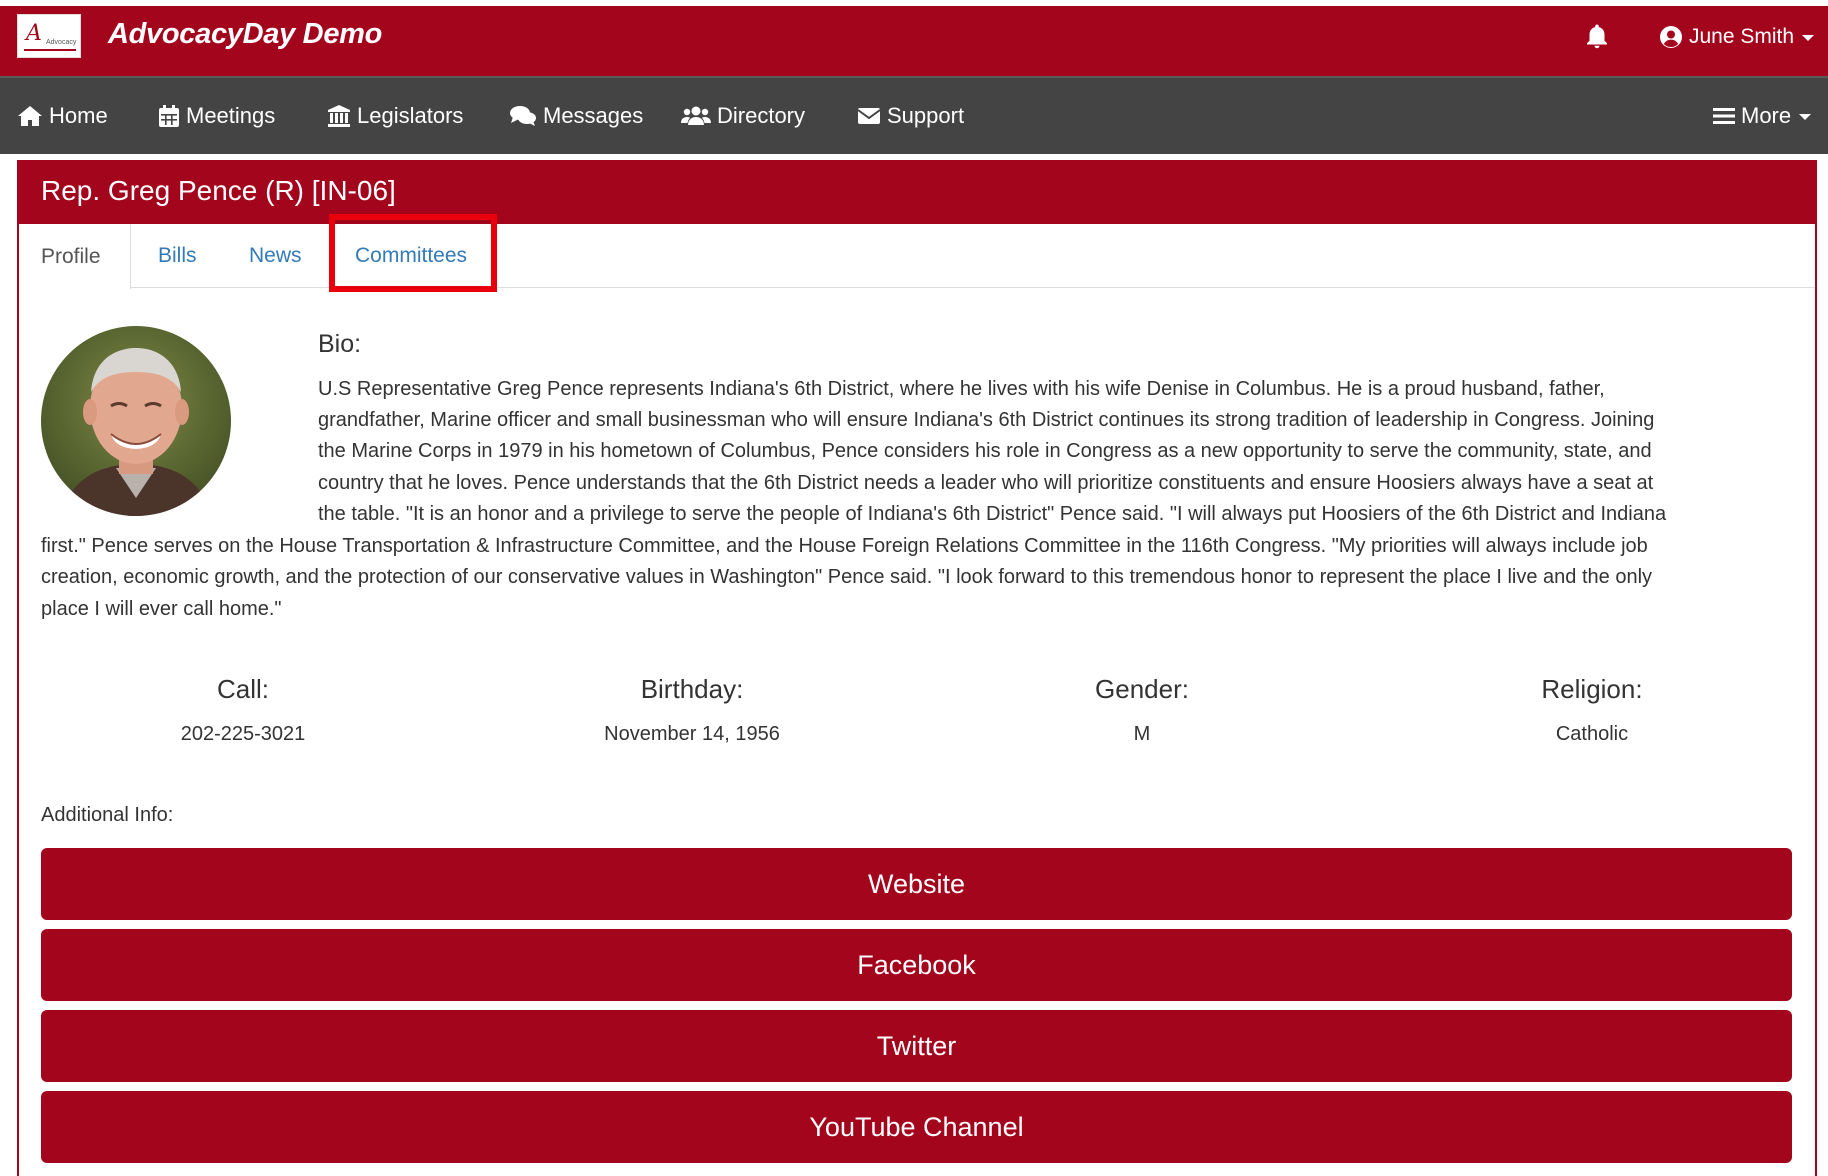 The width and height of the screenshot is (1828, 1176). What do you see at coordinates (245, 34) in the screenshot?
I see `app-title: AdvocacyDay Demo` at bounding box center [245, 34].